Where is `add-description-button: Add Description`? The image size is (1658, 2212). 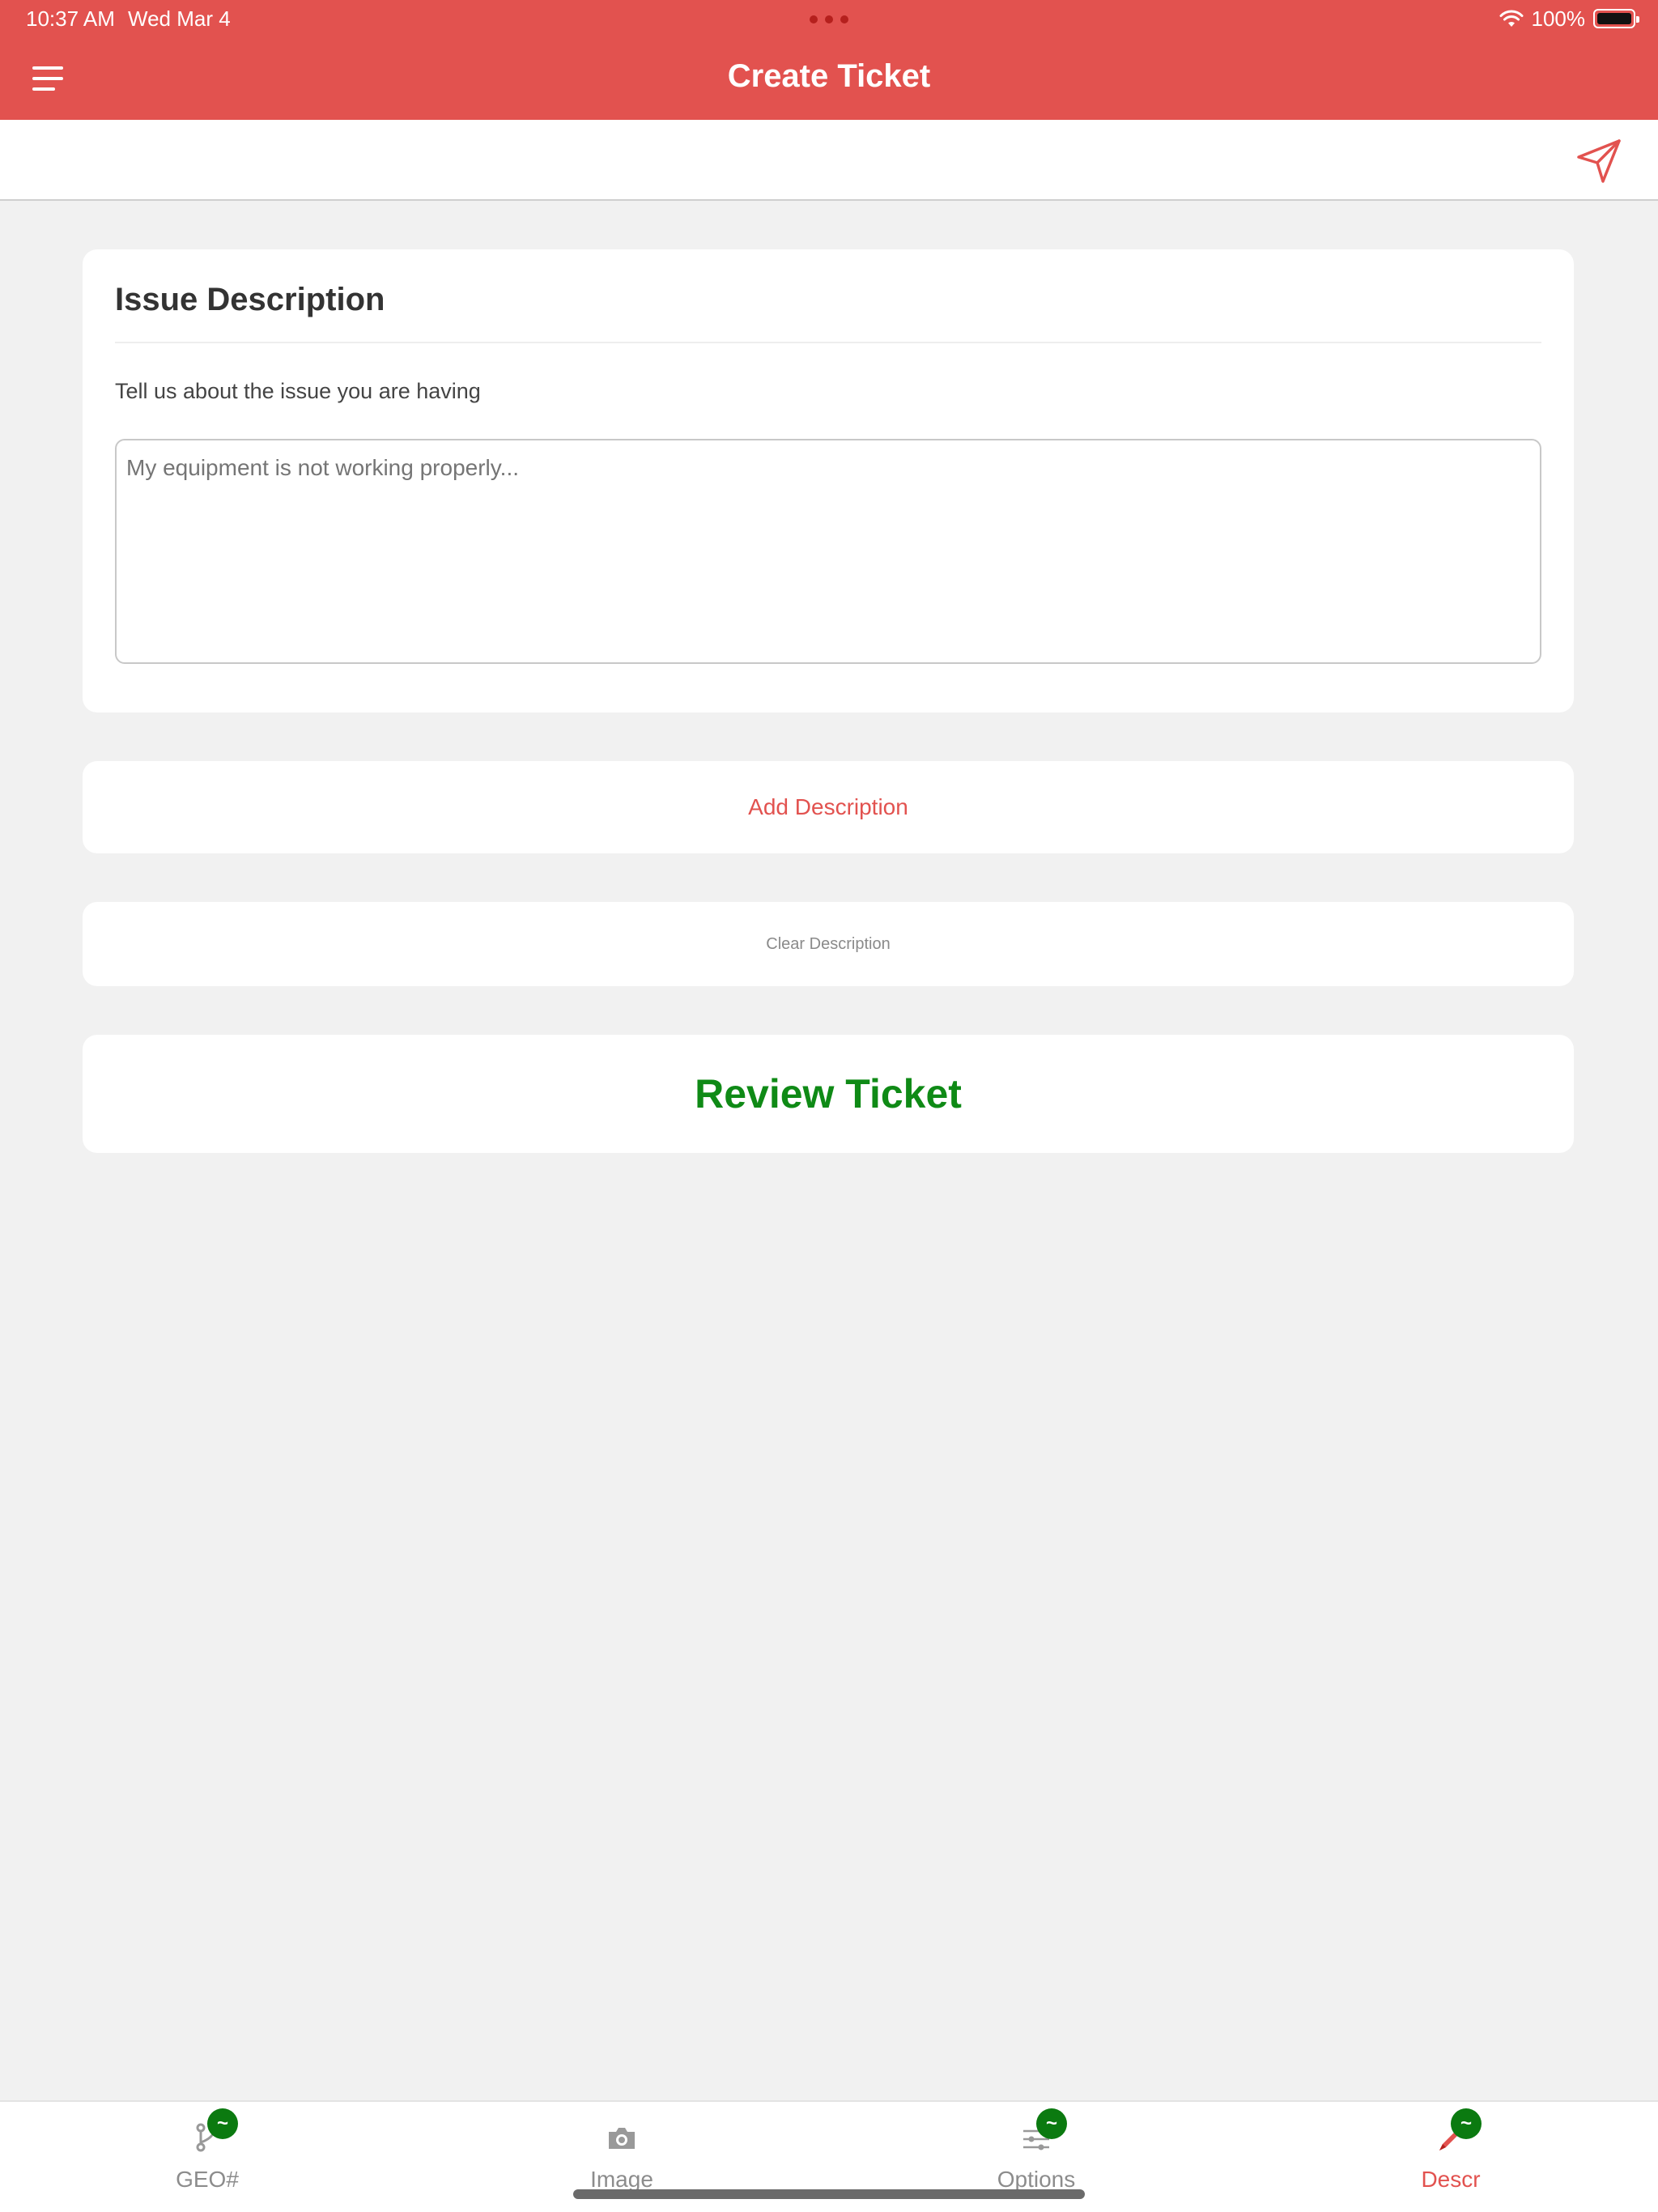
add-description-button: Add Description is located at coordinates (828, 807).